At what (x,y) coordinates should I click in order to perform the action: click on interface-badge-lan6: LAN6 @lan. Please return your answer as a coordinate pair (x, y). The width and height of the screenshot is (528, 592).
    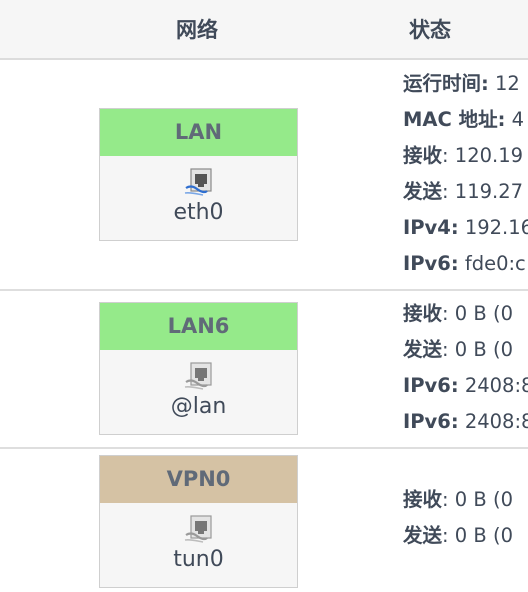
    Looking at the image, I should click on (198, 368).